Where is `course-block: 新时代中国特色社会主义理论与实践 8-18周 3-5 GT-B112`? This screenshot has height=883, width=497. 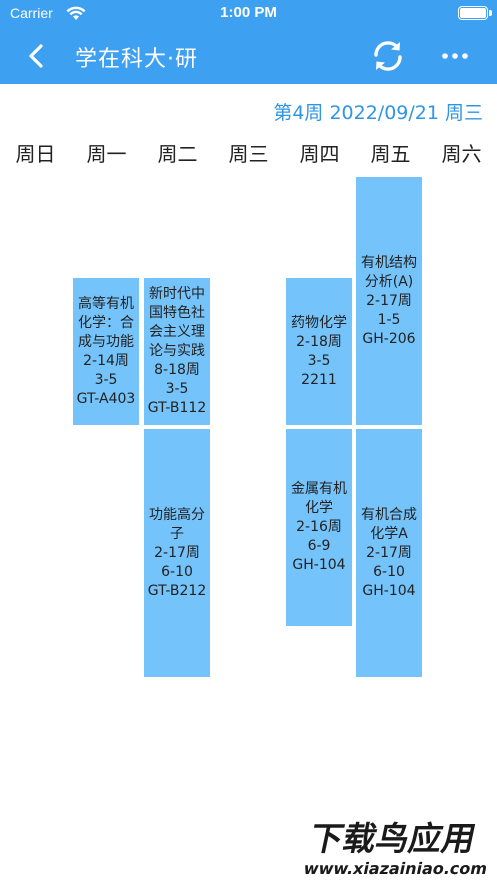 course-block: 新时代中国特色社会主义理论与实践 8-18周 3-5 GT-B112 is located at coordinates (177, 351).